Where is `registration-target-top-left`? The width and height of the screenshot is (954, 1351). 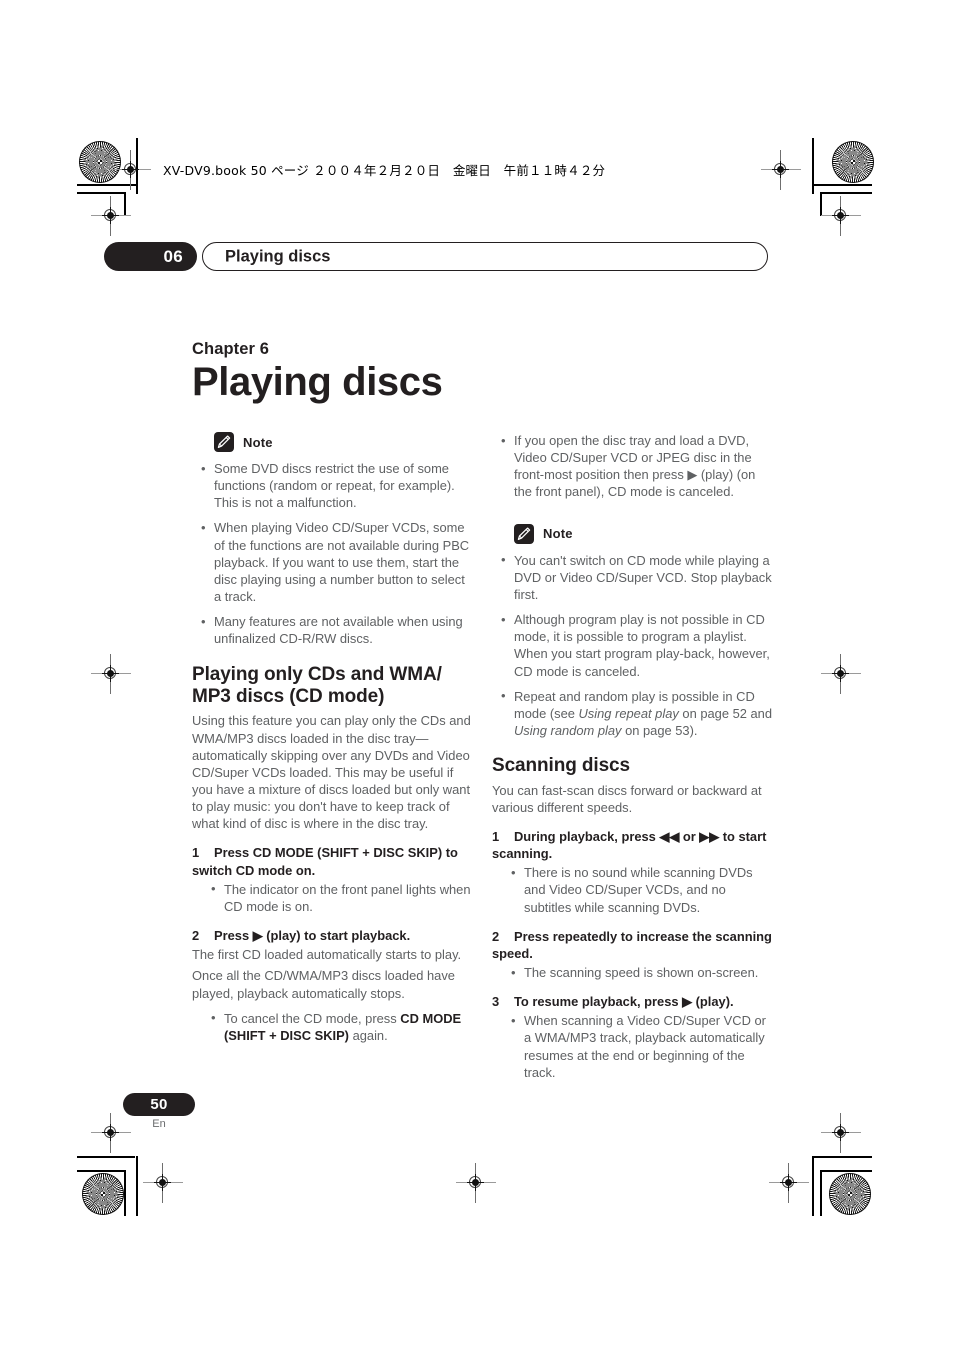 registration-target-top-left is located at coordinates (131, 170).